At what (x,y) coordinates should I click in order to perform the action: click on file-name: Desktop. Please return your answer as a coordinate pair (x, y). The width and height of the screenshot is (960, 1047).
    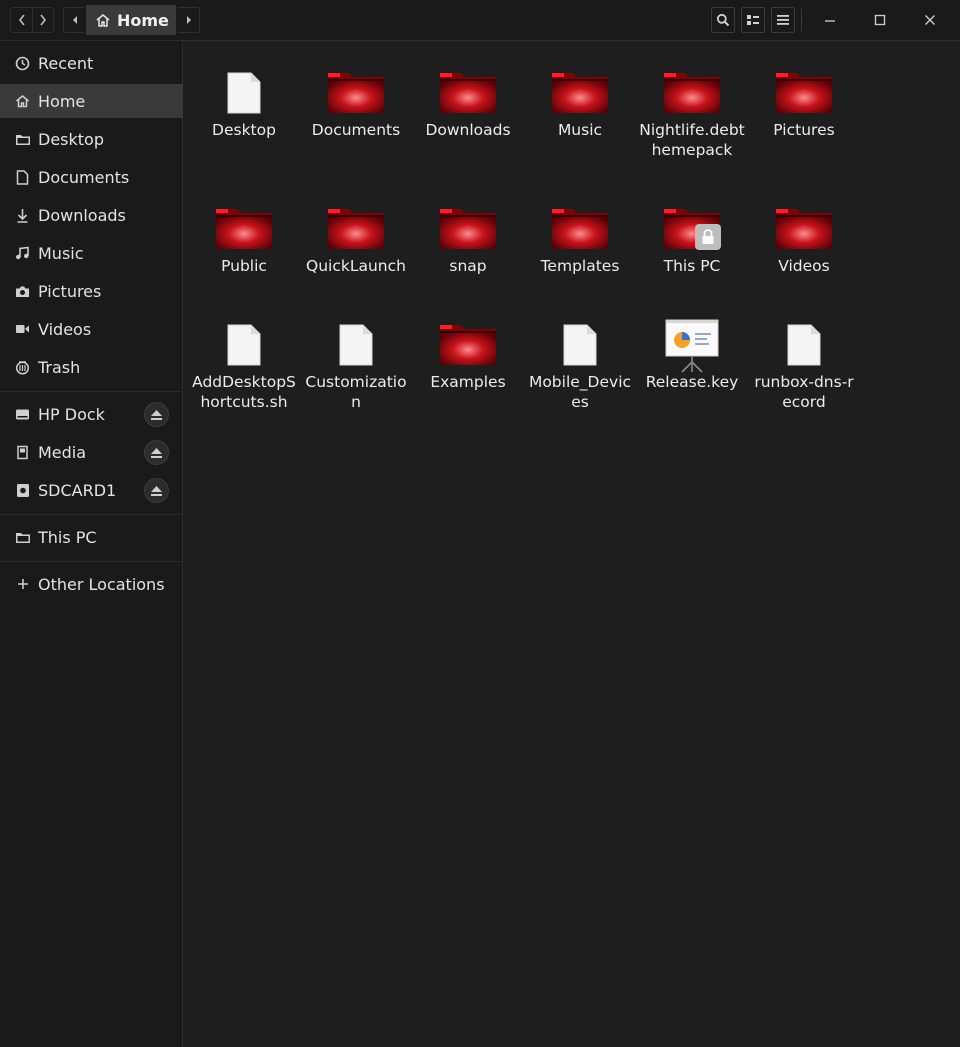
    Looking at the image, I should click on (244, 130).